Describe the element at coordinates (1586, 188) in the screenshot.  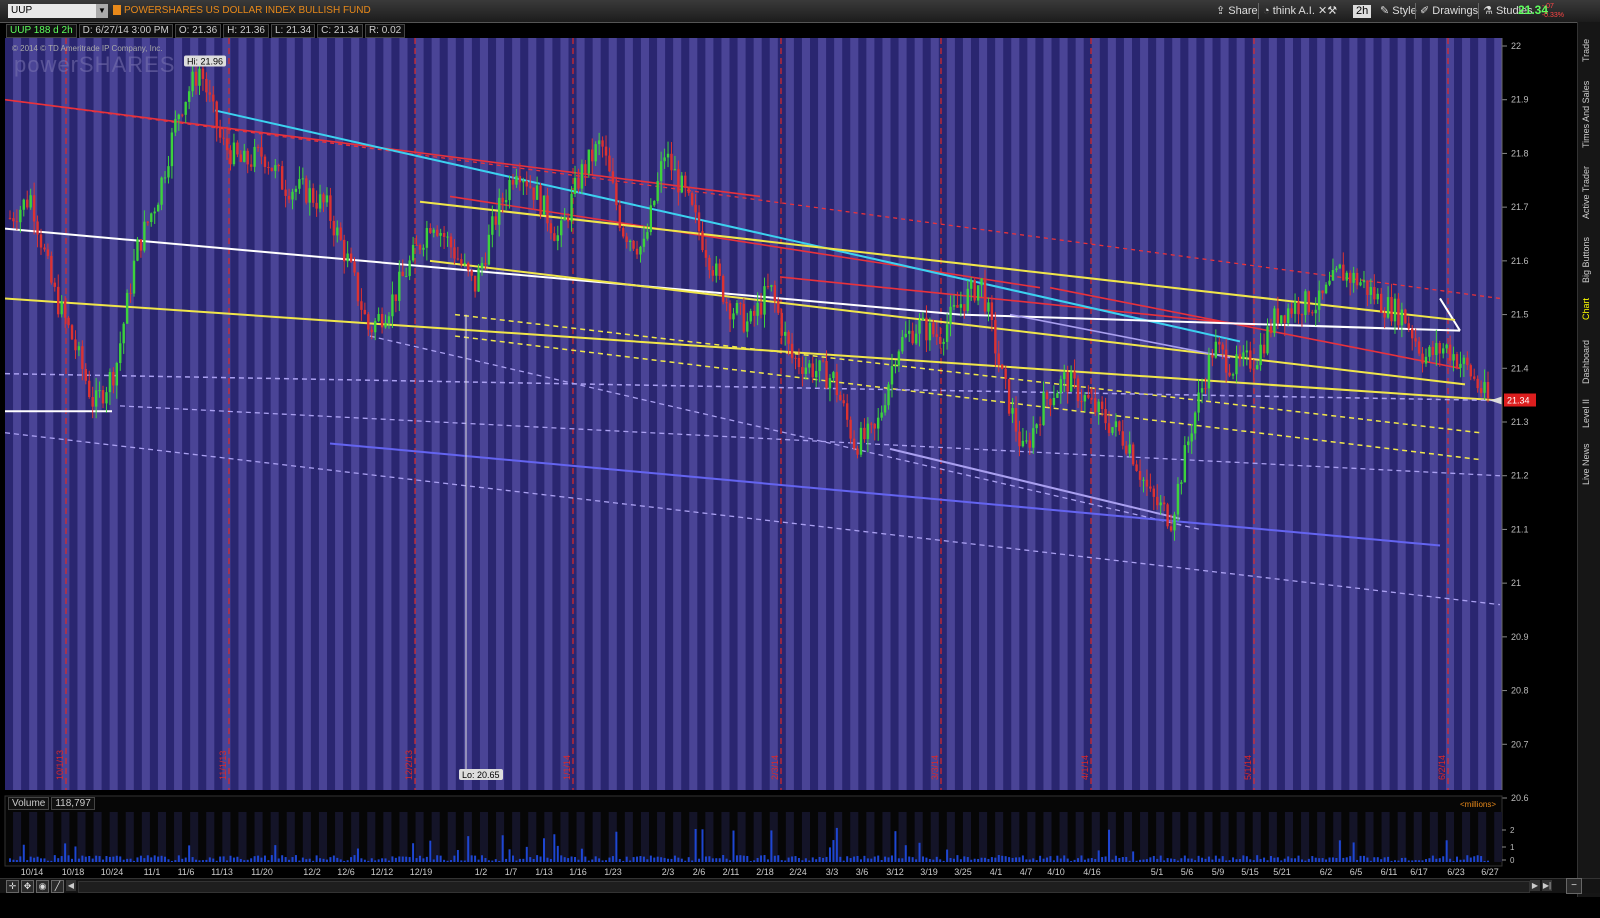
I see `rail-tab-active-trader: Active Trader` at that location.